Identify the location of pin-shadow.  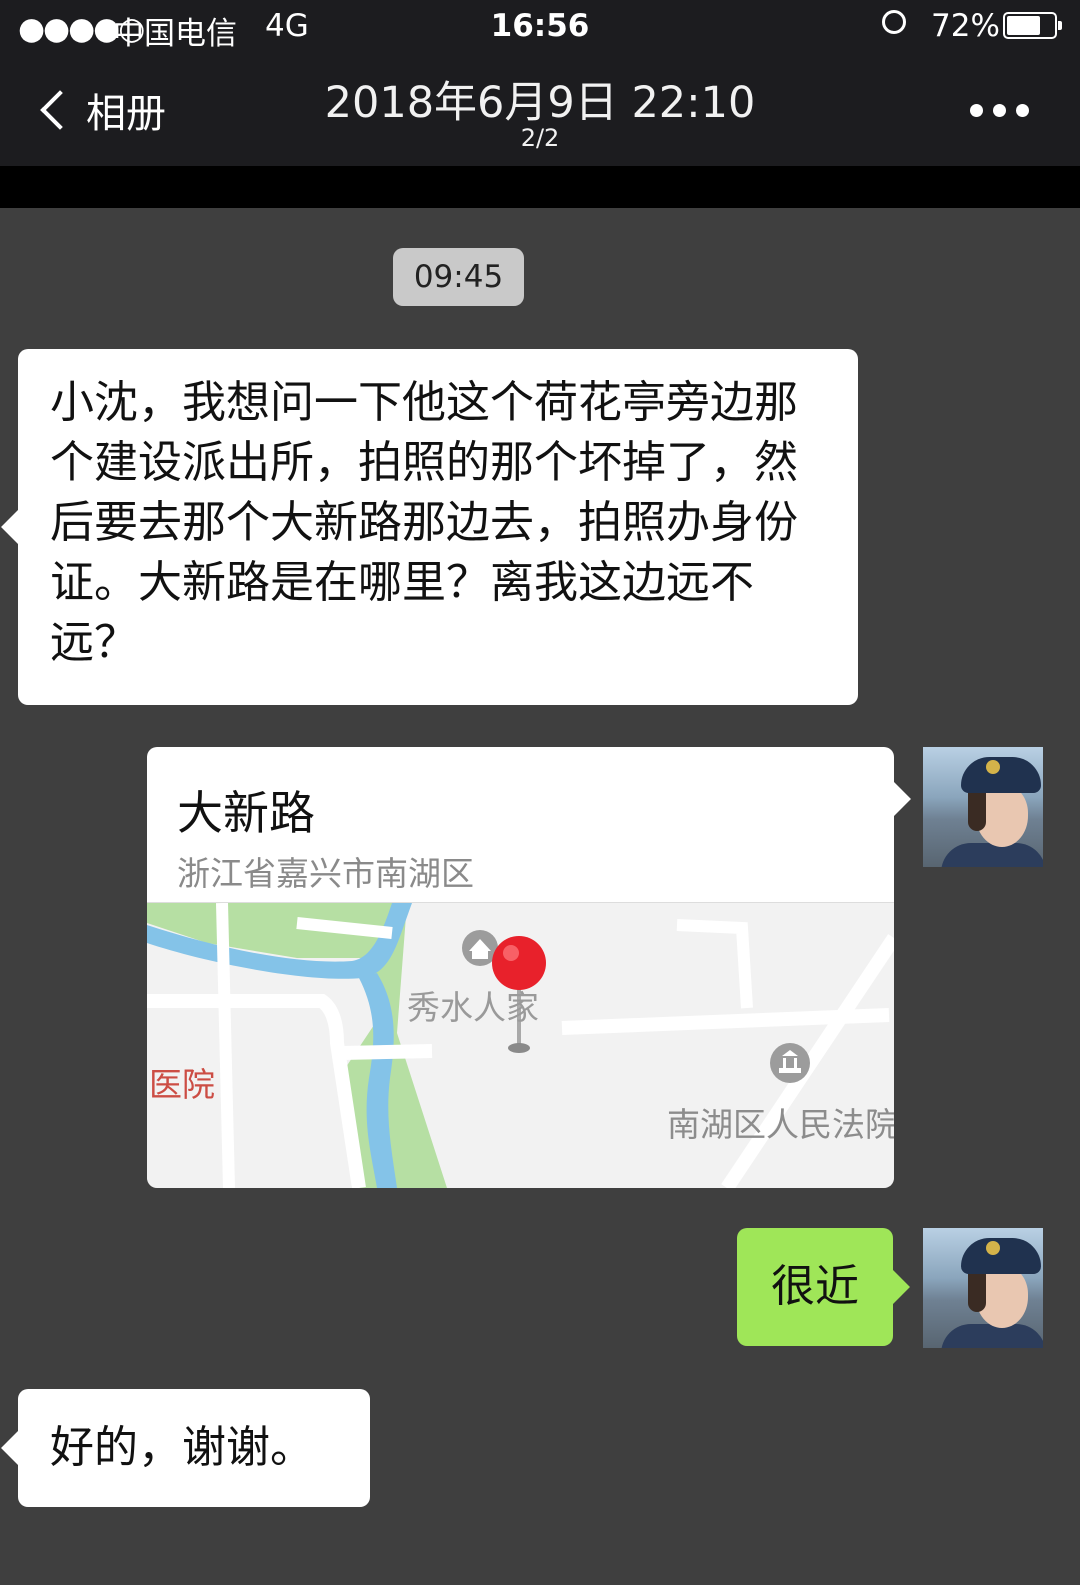
(519, 1048).